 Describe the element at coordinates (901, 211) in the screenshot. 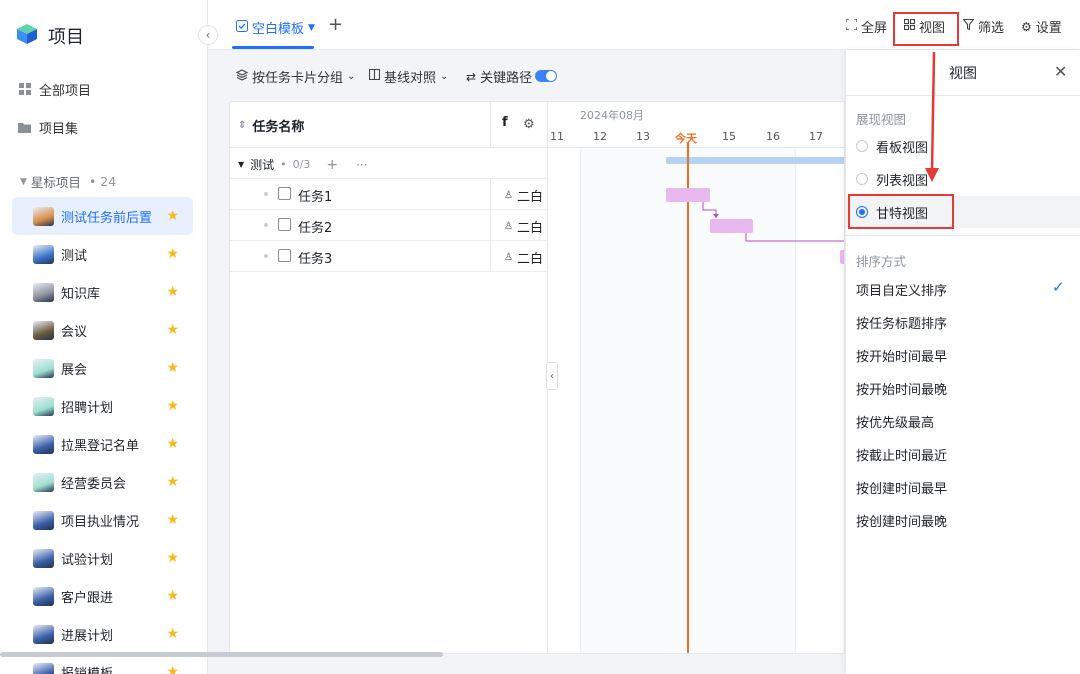

I see `annotation-highlight-gantt-view` at that location.